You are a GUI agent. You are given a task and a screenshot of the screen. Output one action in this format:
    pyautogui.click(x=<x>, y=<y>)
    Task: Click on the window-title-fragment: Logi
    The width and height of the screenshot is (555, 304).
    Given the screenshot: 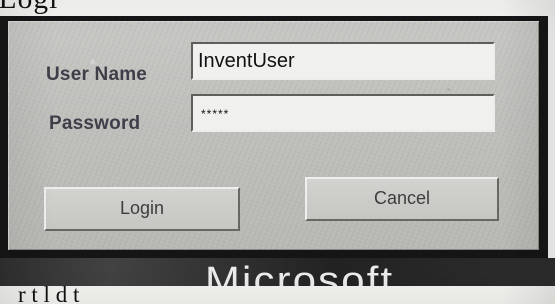 What is the action you would take?
    pyautogui.click(x=29, y=8)
    